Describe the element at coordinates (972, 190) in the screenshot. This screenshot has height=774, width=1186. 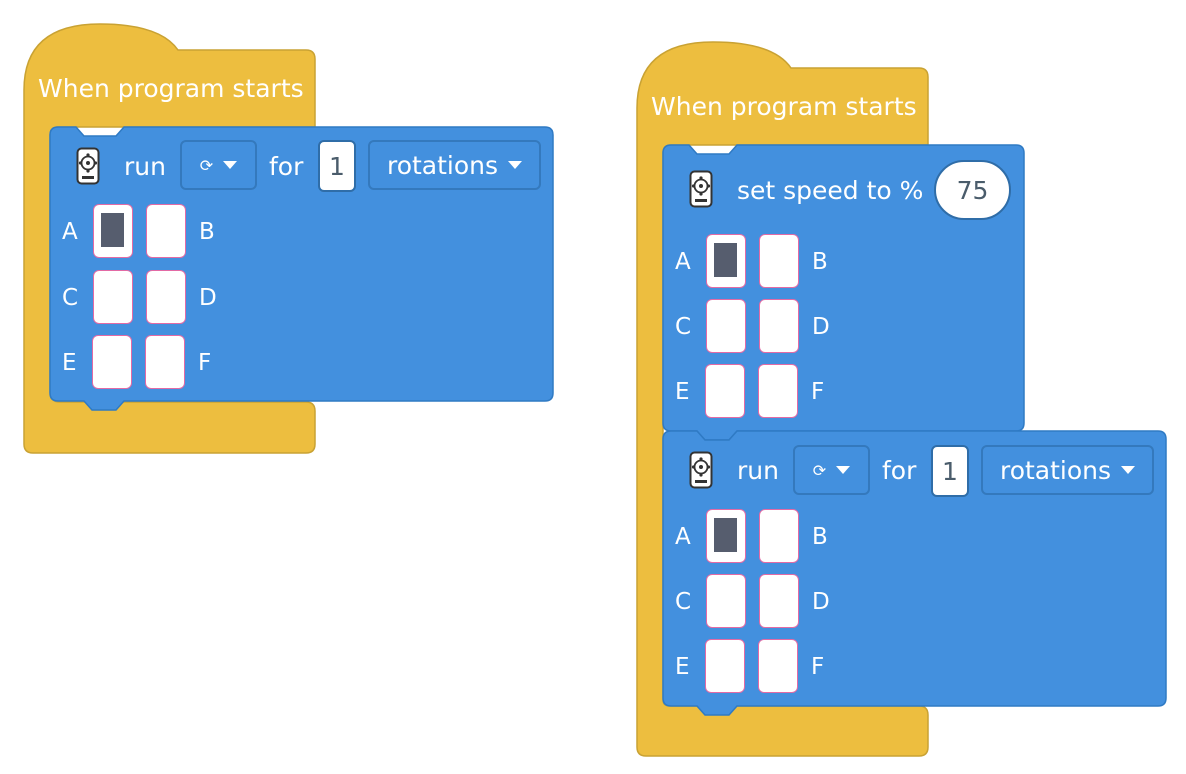
I see `speed-input: 75` at that location.